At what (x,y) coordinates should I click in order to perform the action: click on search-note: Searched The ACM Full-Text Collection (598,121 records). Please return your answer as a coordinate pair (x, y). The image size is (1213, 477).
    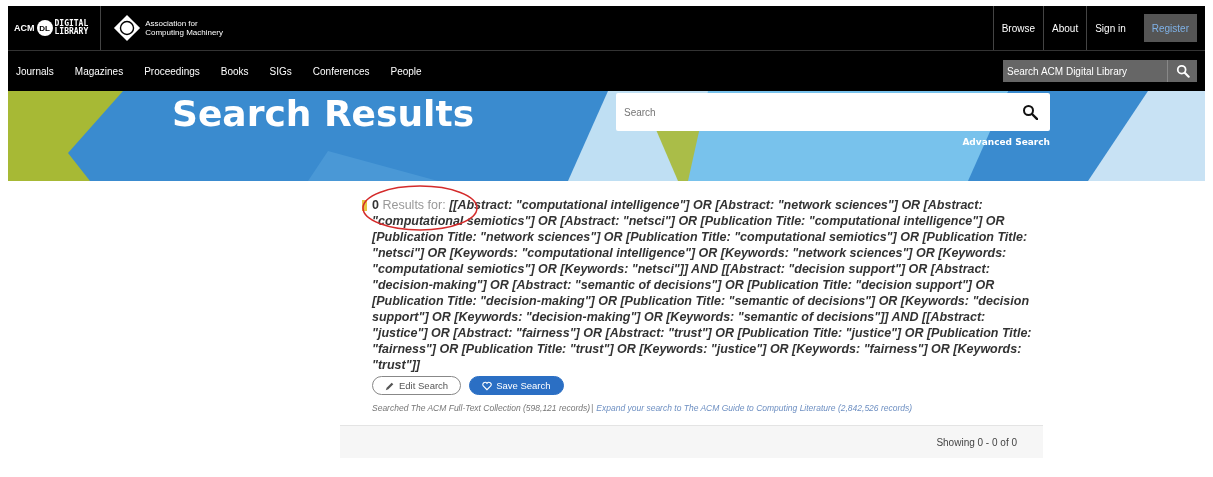
    Looking at the image, I should click on (481, 408).